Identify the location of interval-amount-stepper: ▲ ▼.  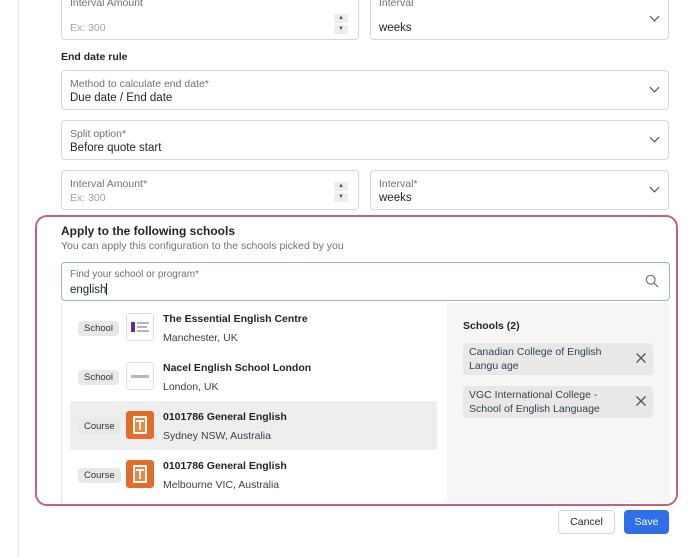
(341, 193).